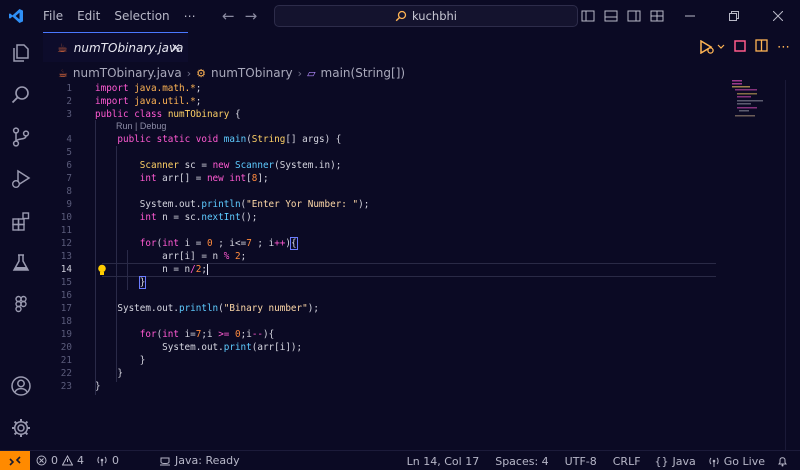  Describe the element at coordinates (20, 137) in the screenshot. I see `source-control-icon` at that location.